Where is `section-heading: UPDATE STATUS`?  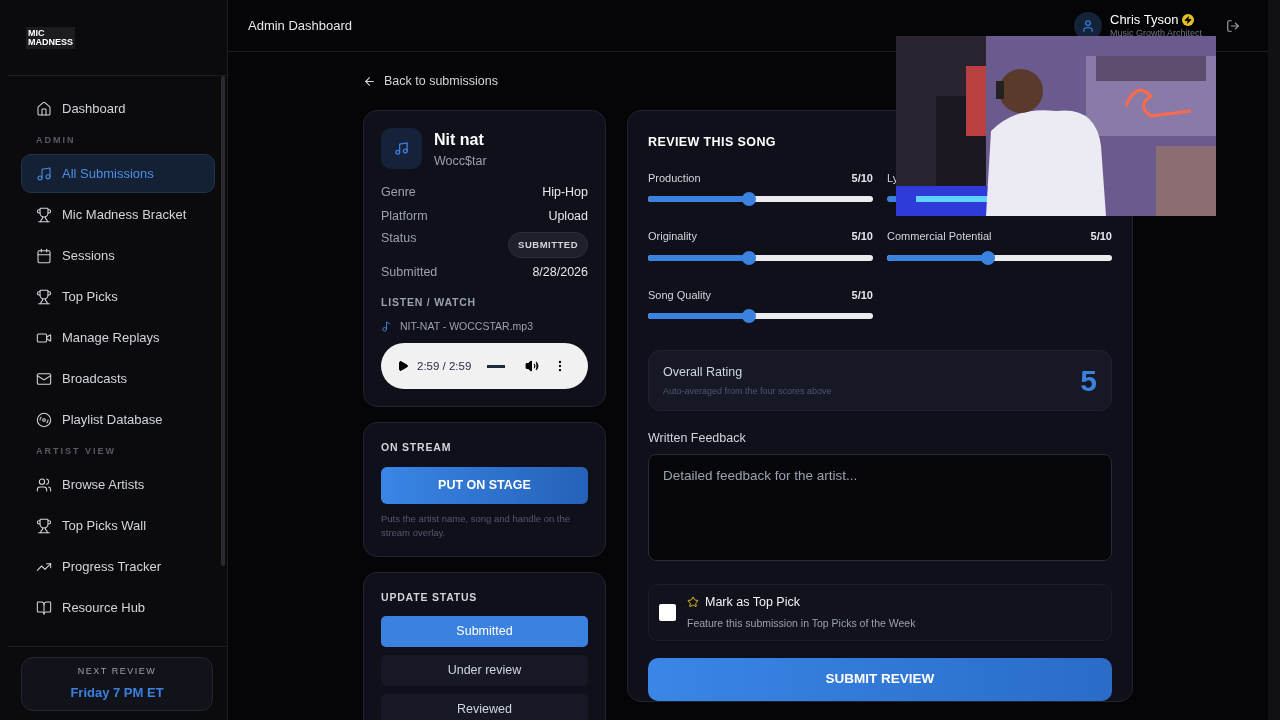 section-heading: UPDATE STATUS is located at coordinates (430, 597).